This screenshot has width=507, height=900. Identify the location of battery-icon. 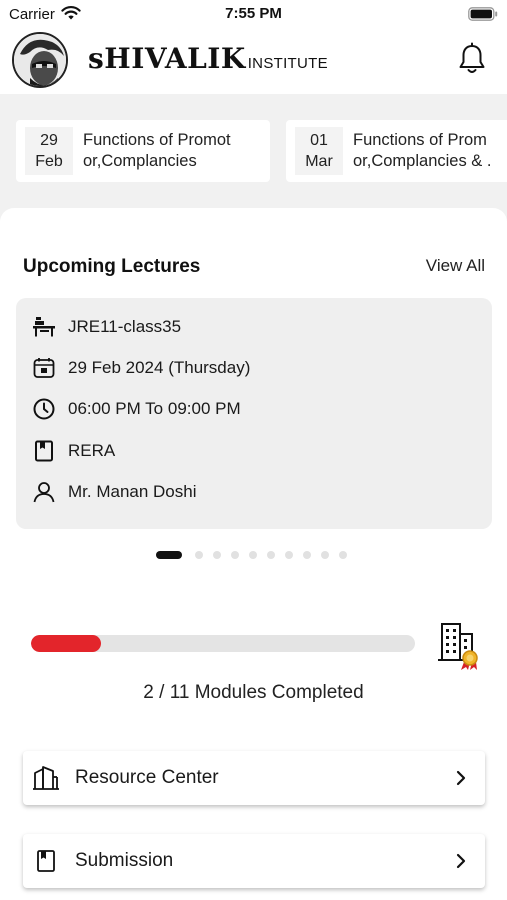
(483, 14).